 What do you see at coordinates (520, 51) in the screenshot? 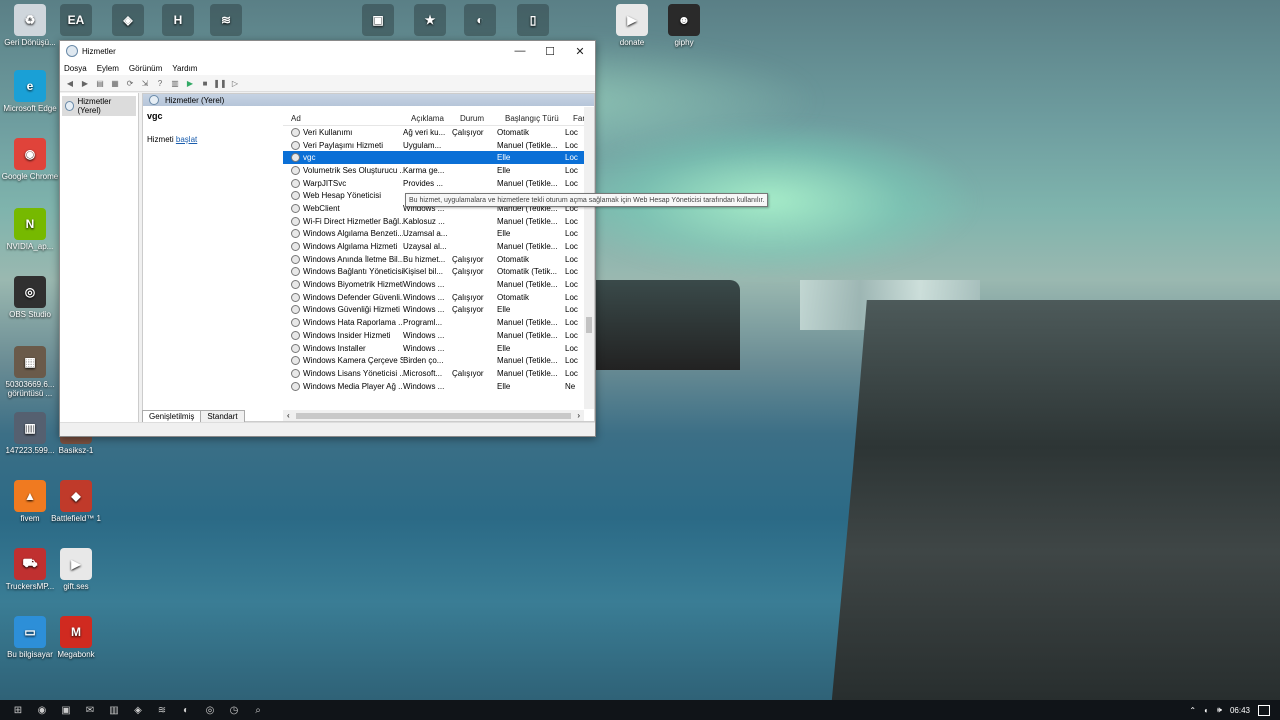
I see `minimize-button: —` at bounding box center [520, 51].